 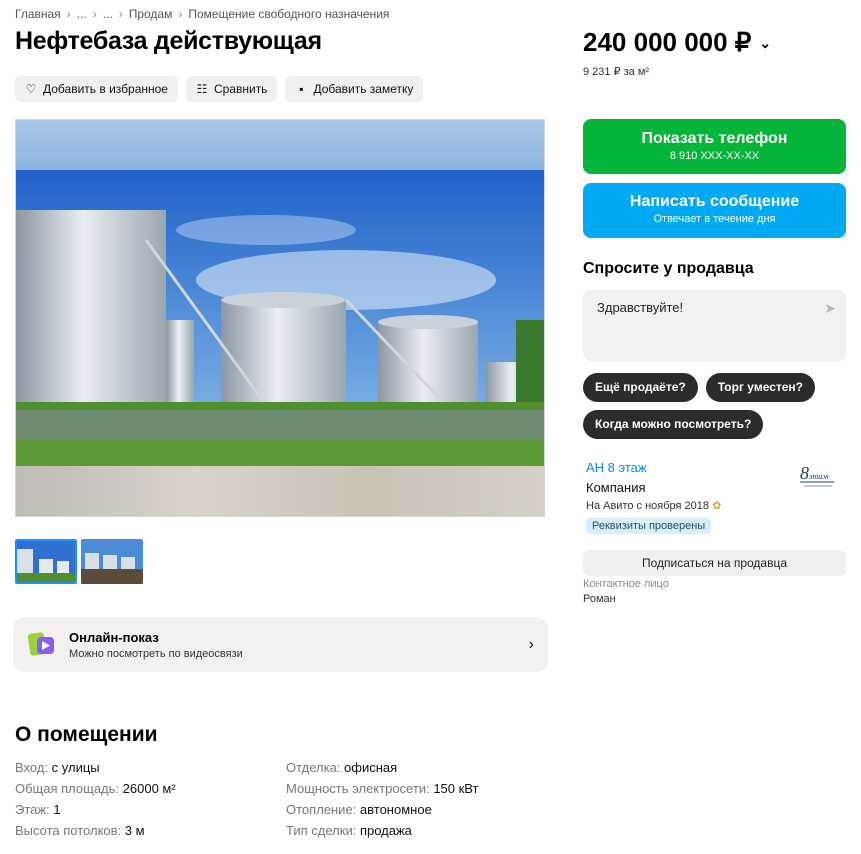 I want to click on property-value: 1, so click(x=57, y=809).